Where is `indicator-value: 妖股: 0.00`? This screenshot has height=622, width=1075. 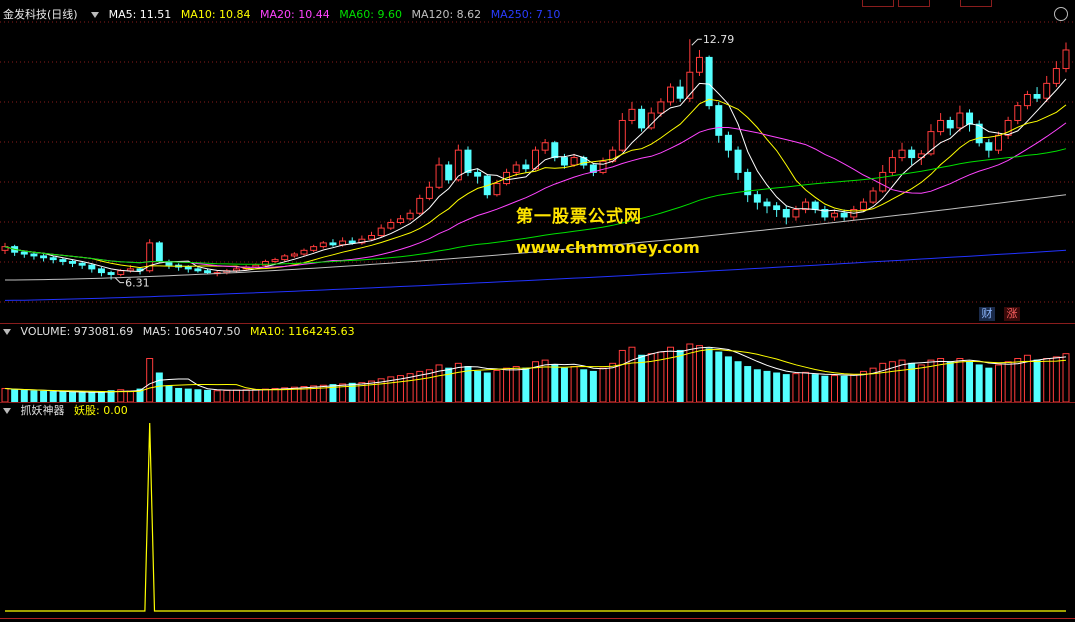 indicator-value: 妖股: 0.00 is located at coordinates (101, 410).